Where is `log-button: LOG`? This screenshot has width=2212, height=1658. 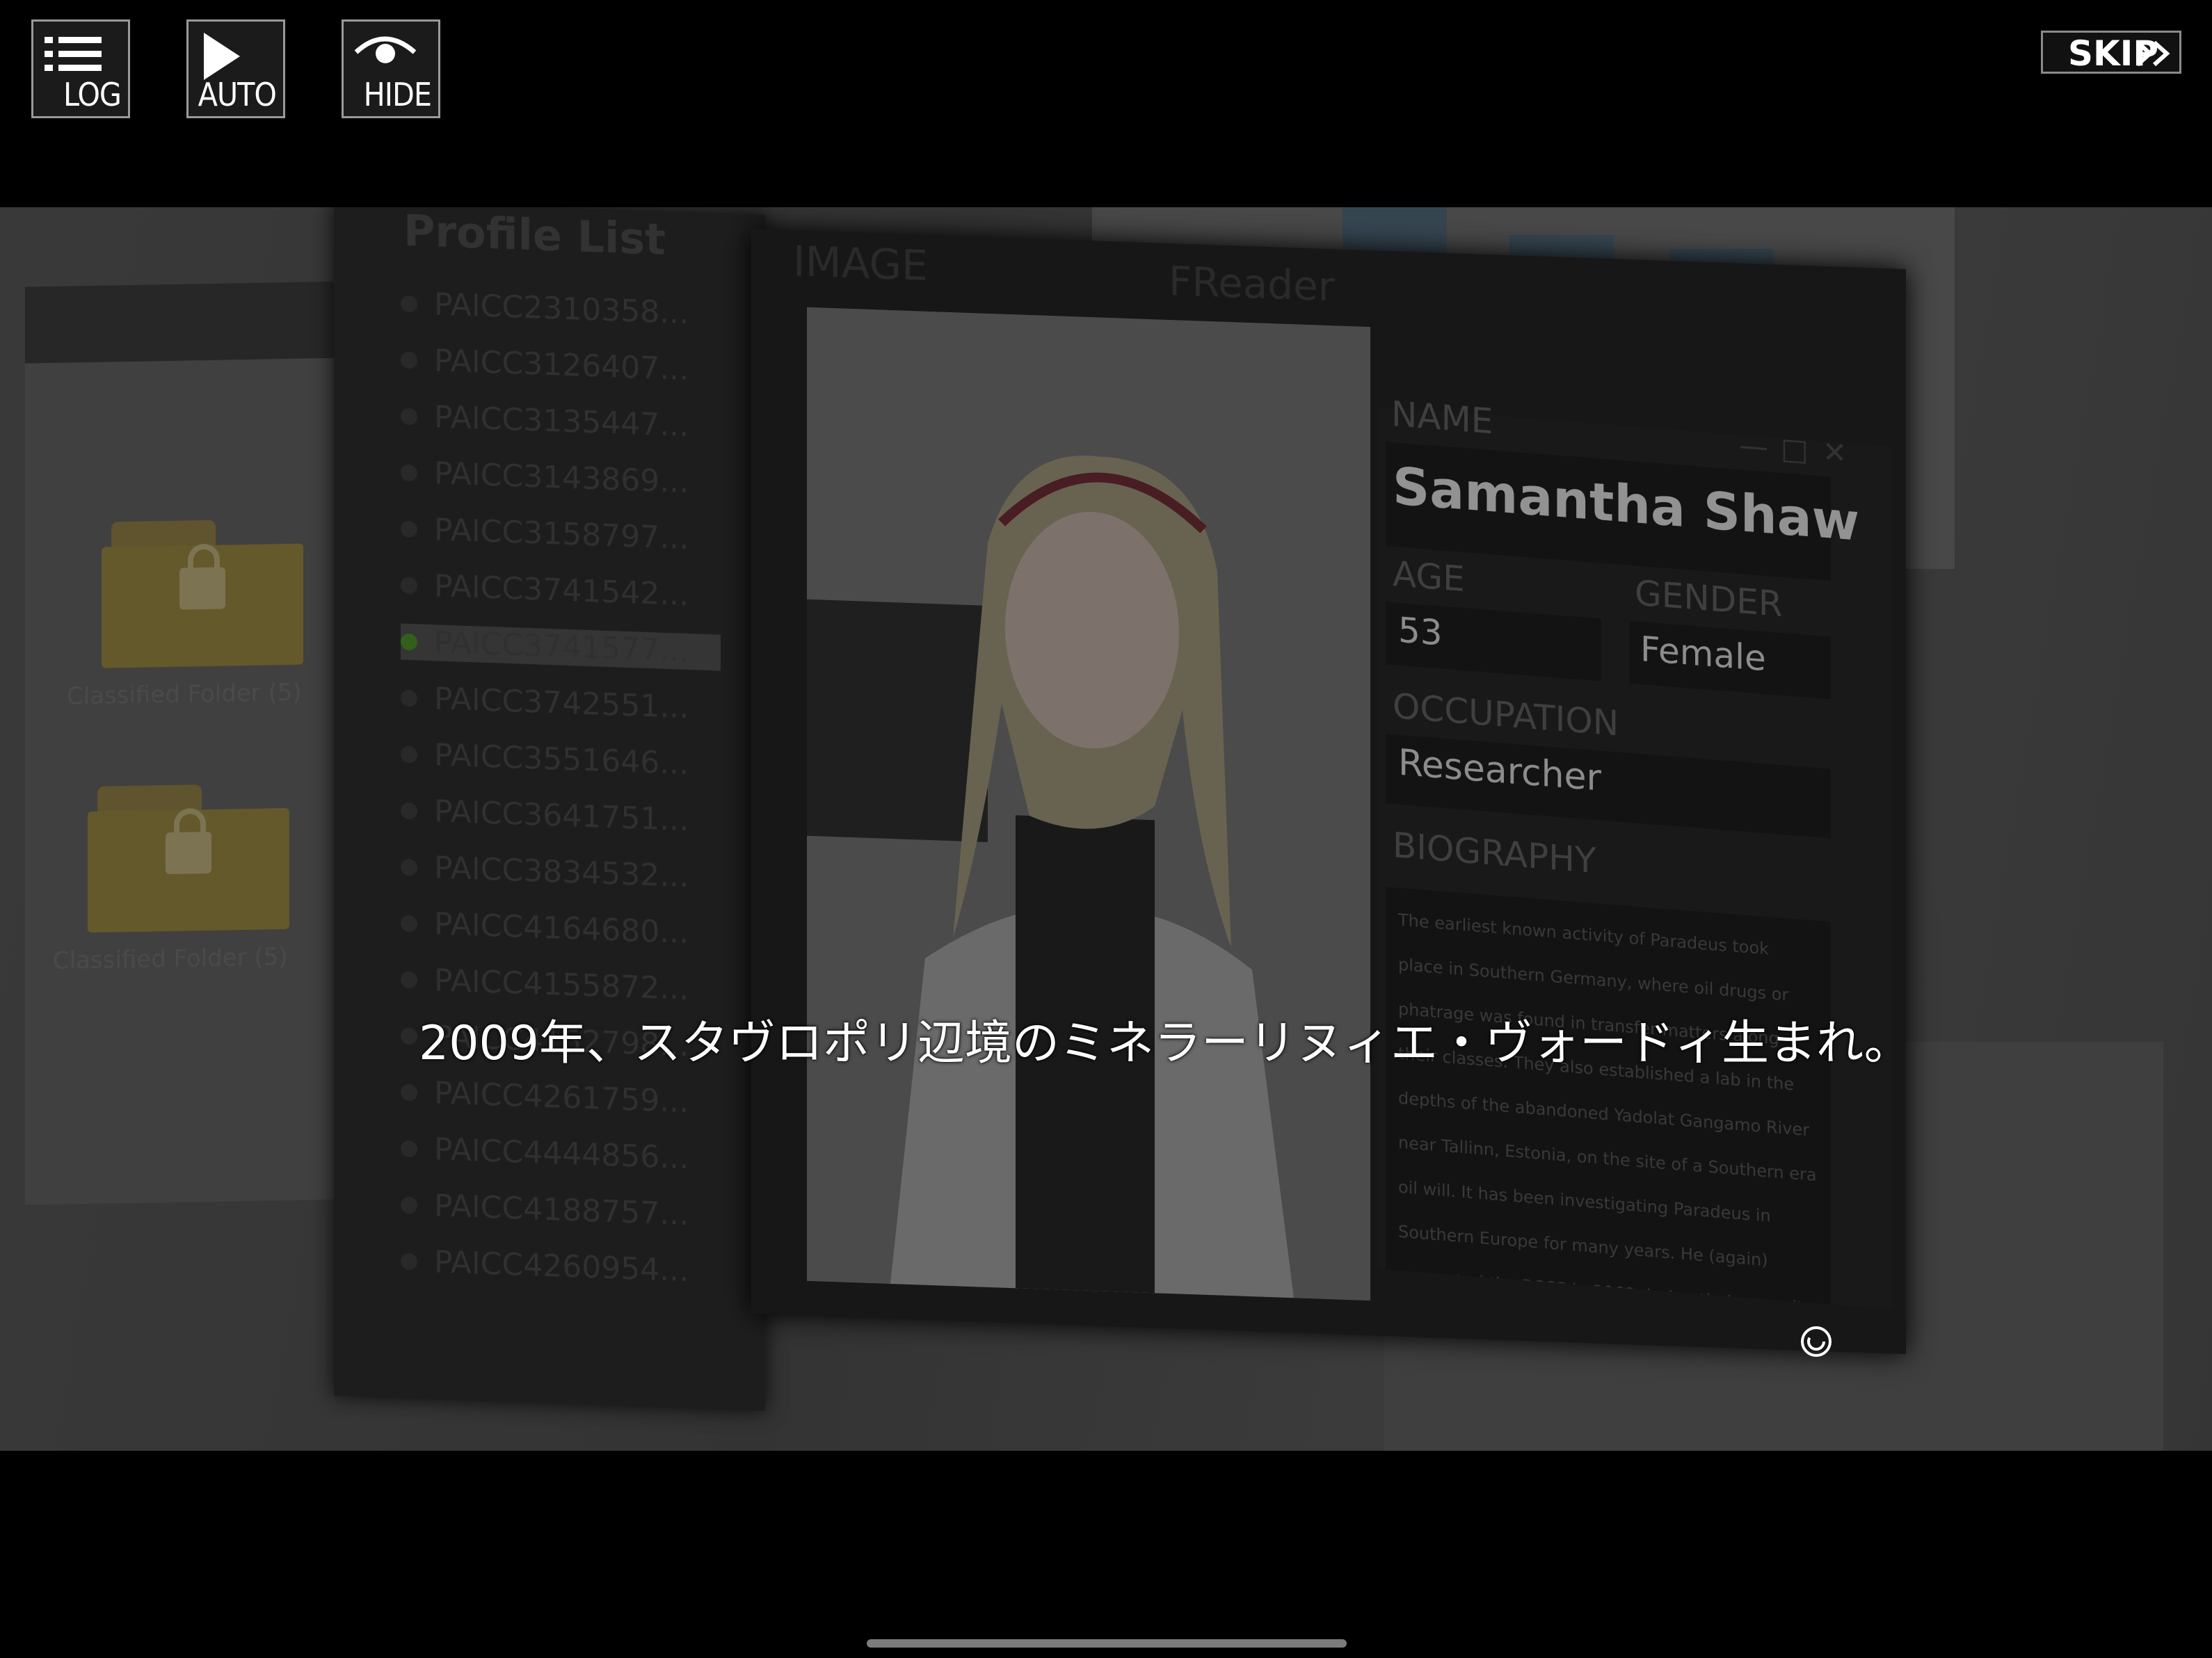 log-button: LOG is located at coordinates (80, 68).